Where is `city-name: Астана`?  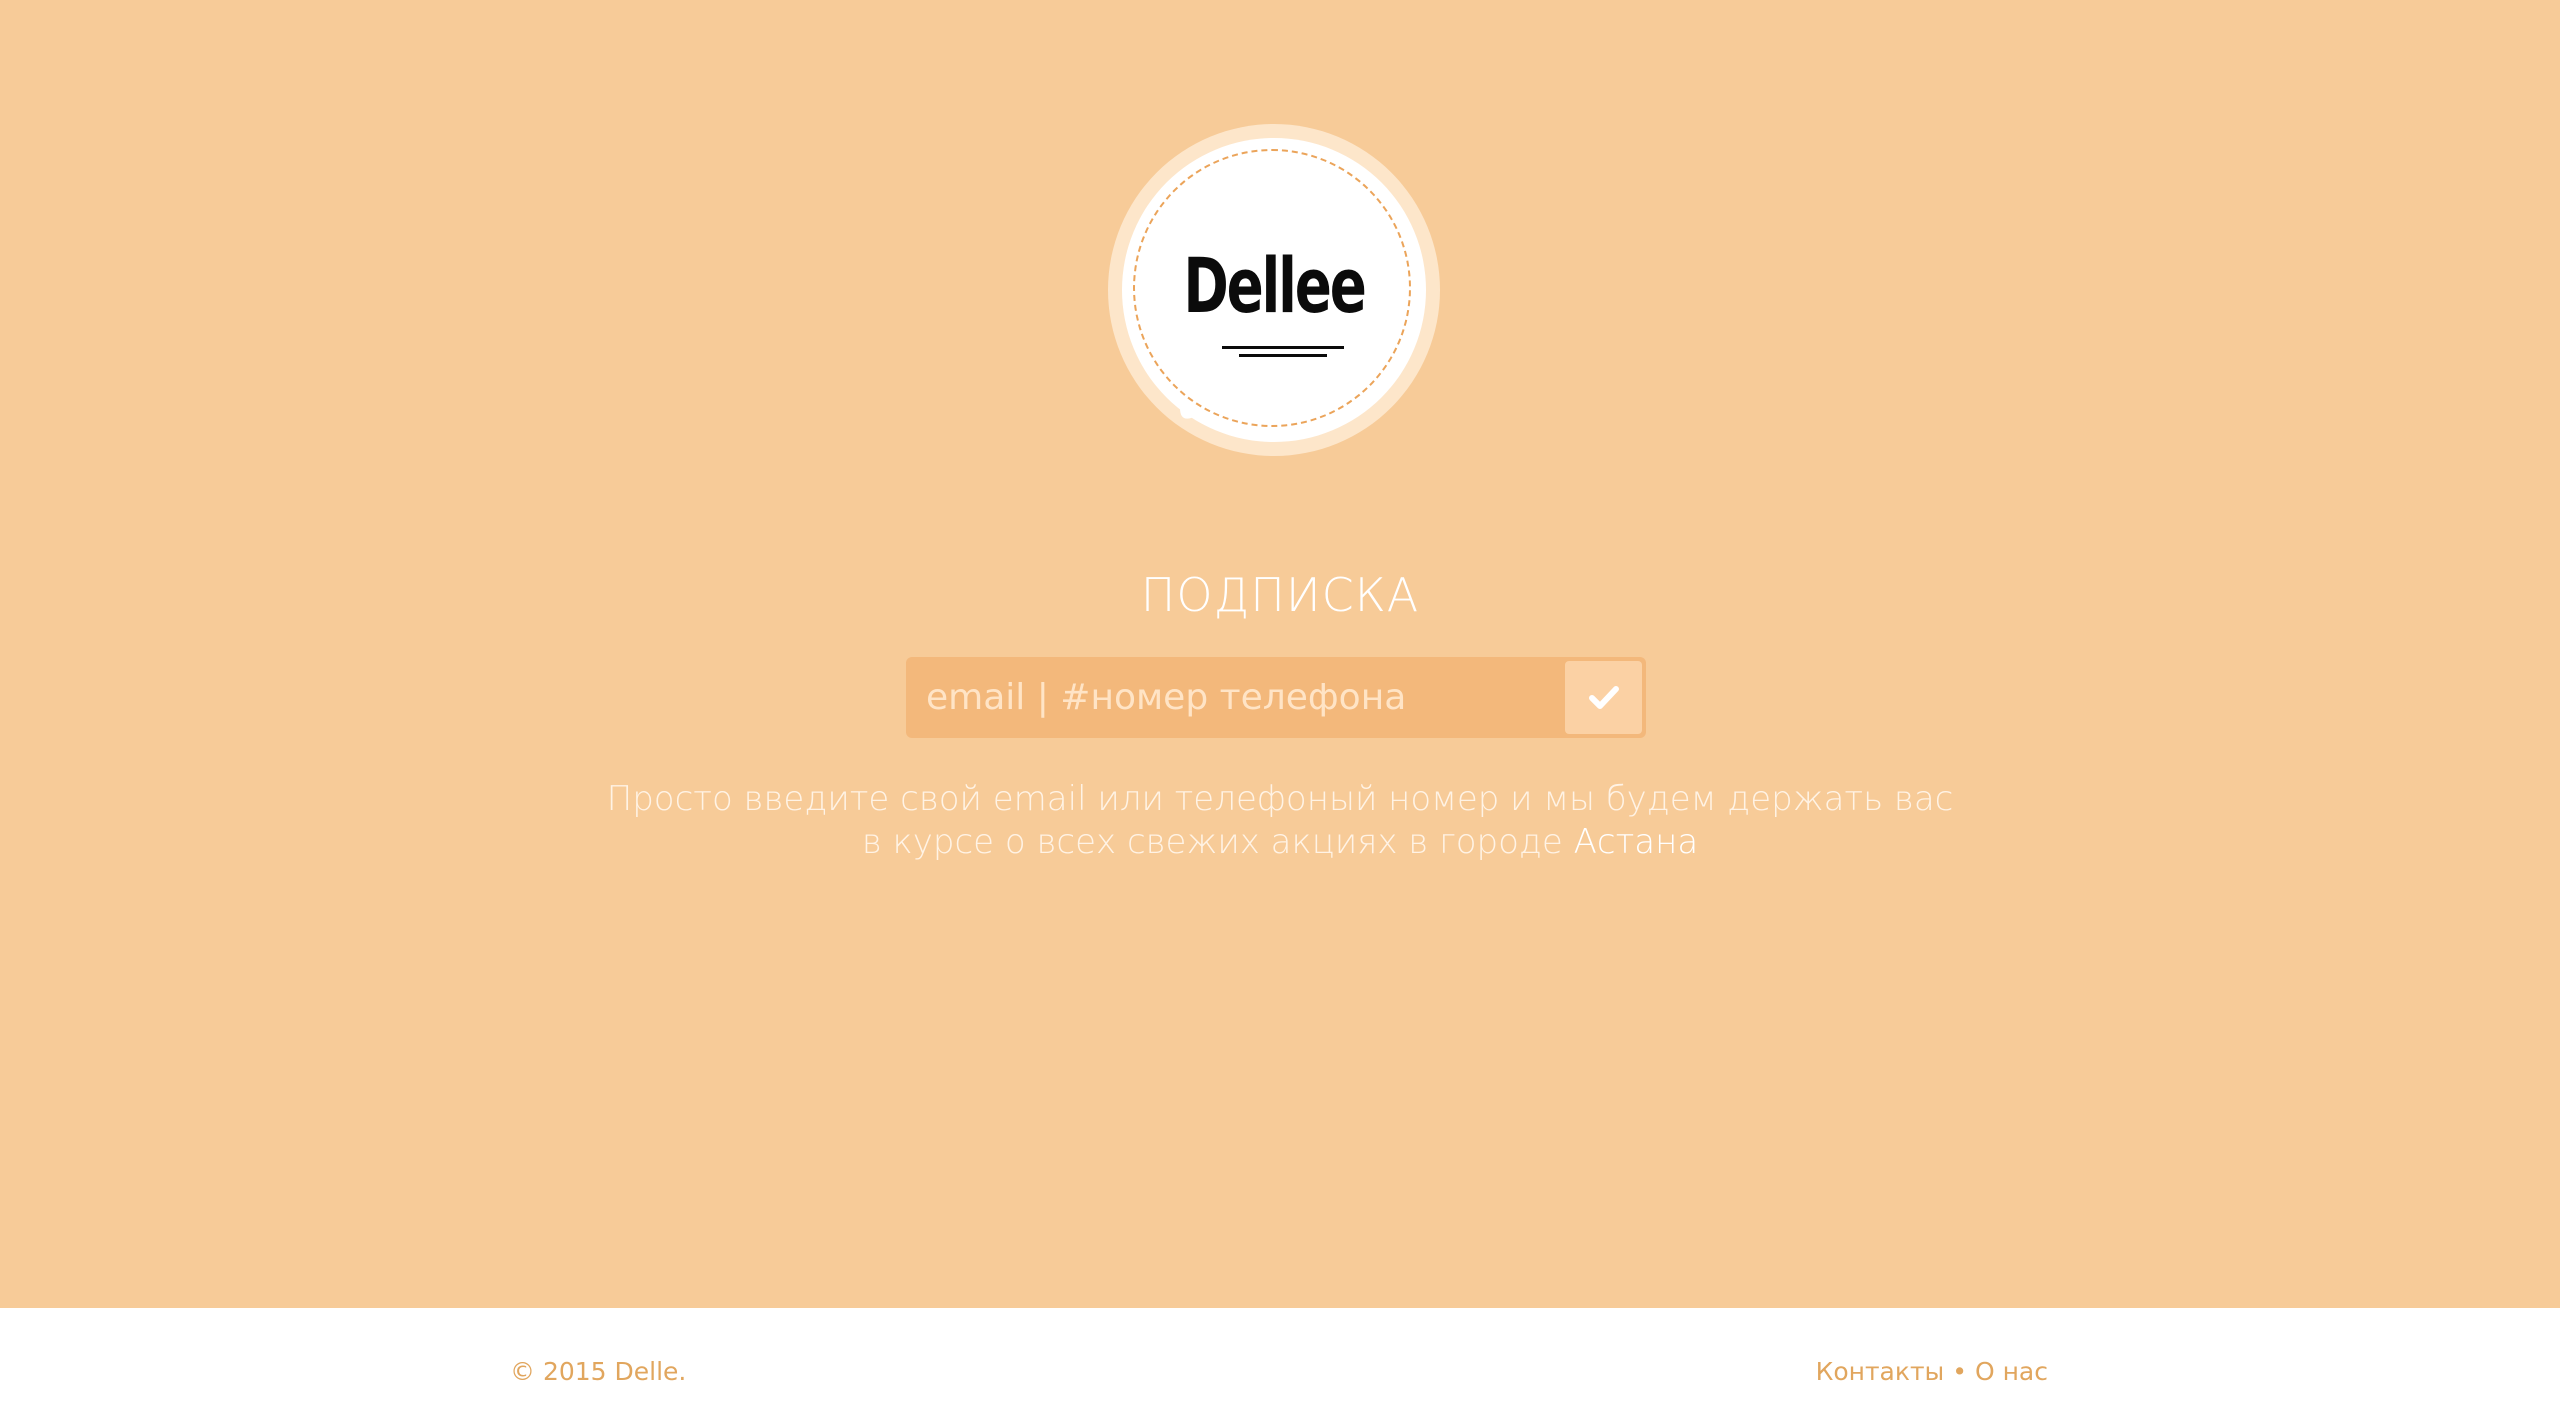
city-name: Астана is located at coordinates (1636, 842).